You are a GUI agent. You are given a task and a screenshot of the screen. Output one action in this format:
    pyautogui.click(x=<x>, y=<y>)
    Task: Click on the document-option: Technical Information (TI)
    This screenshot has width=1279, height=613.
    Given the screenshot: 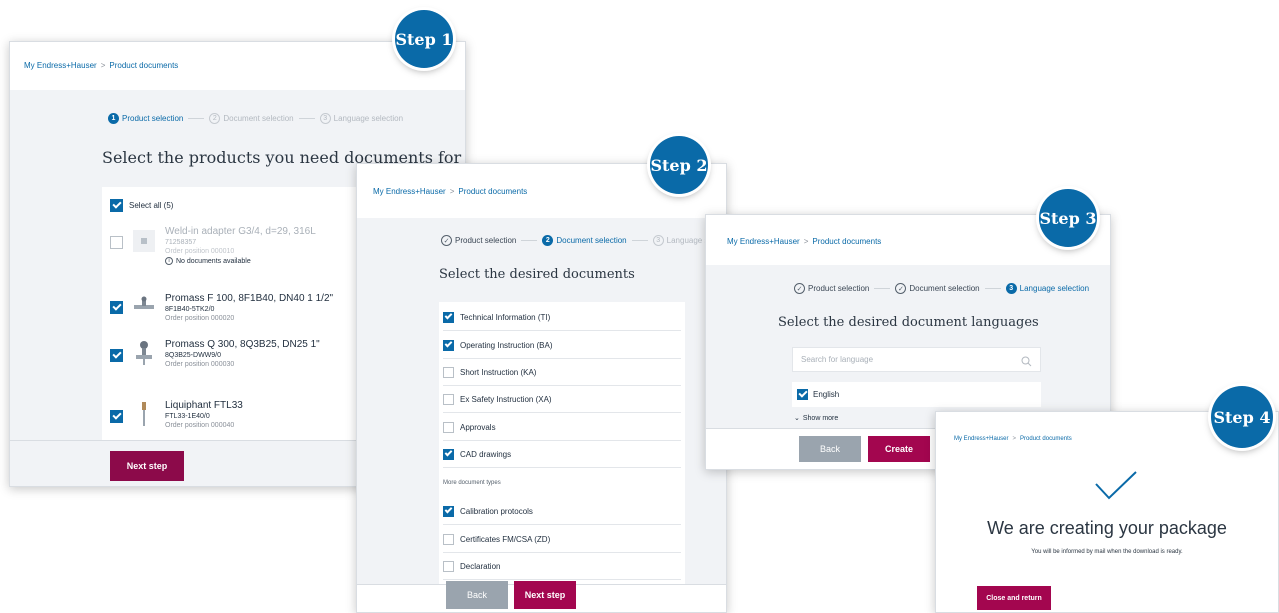 What is the action you would take?
    pyautogui.click(x=562, y=317)
    